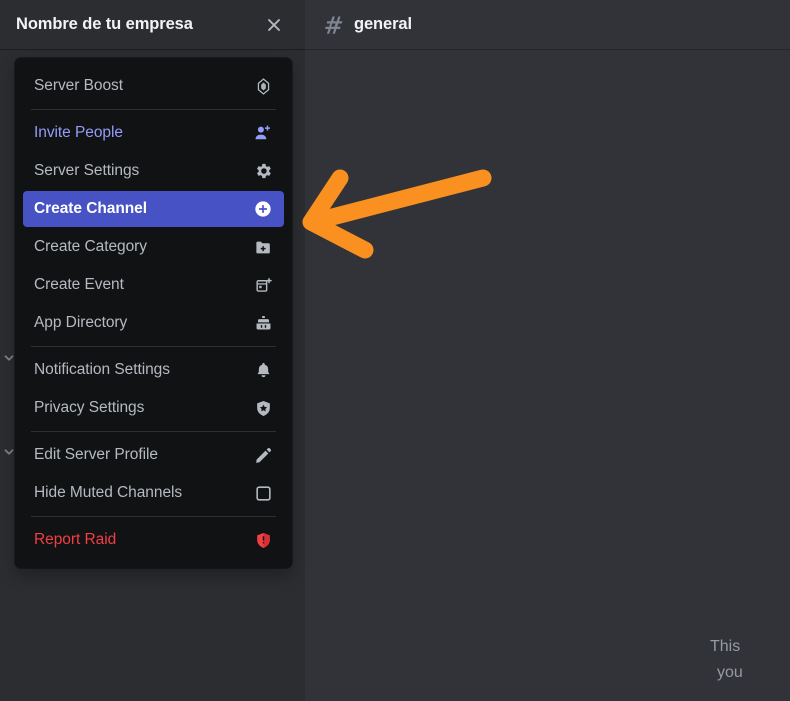  I want to click on welcome-line-1: This, so click(725, 646).